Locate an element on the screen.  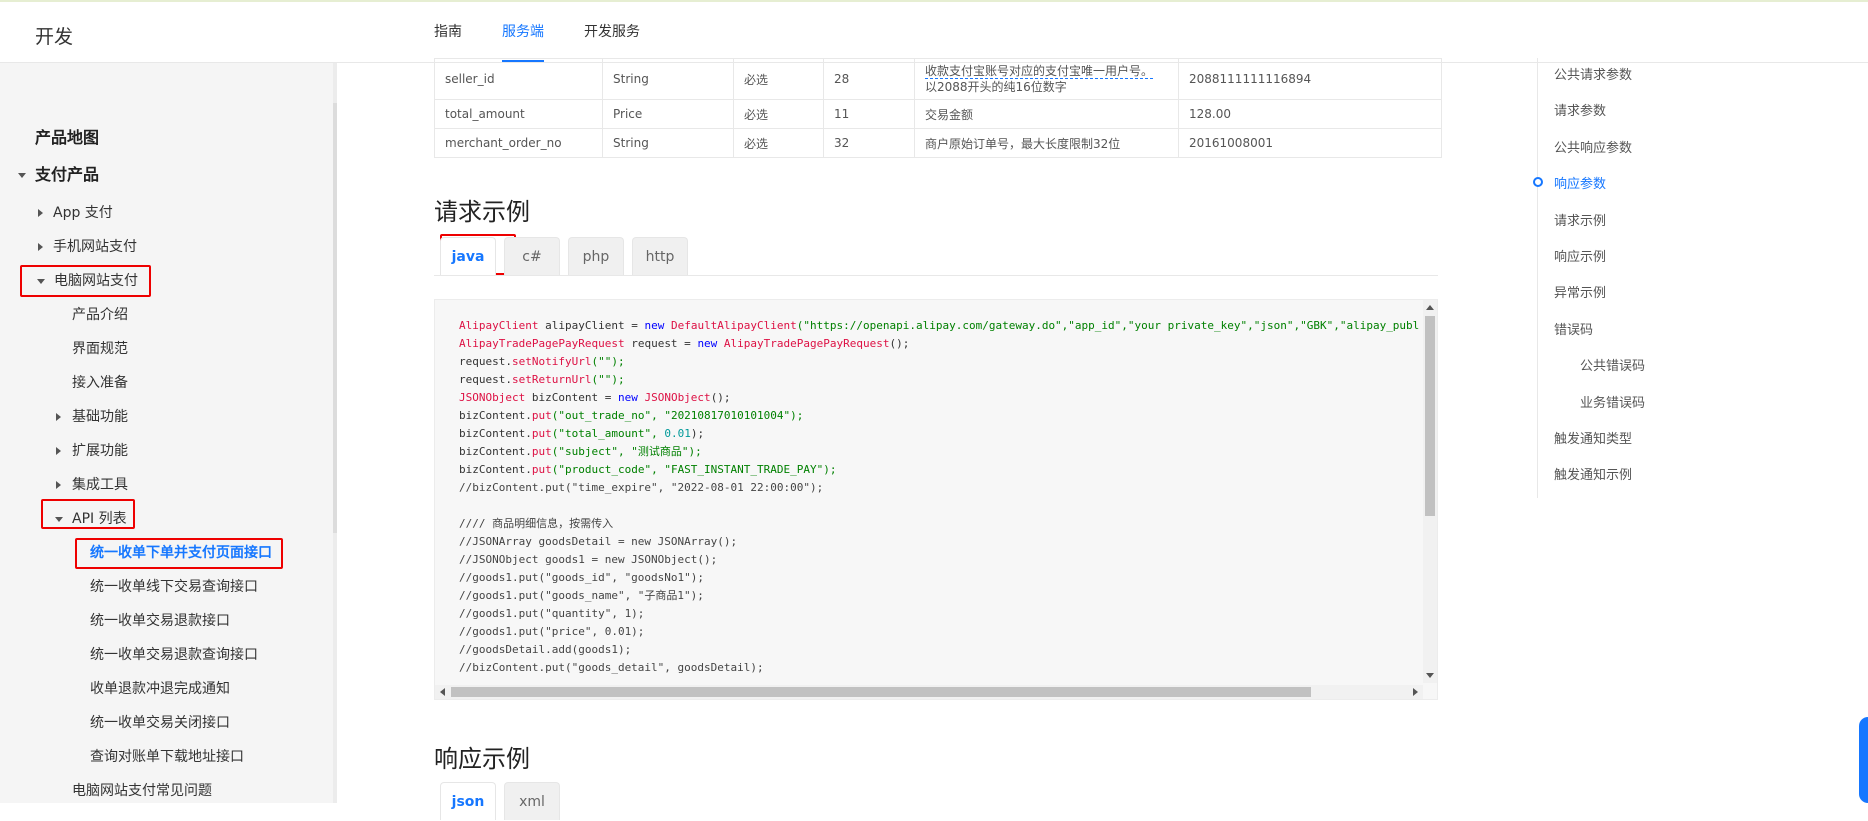
scroll-left-icon is located at coordinates (442, 692).